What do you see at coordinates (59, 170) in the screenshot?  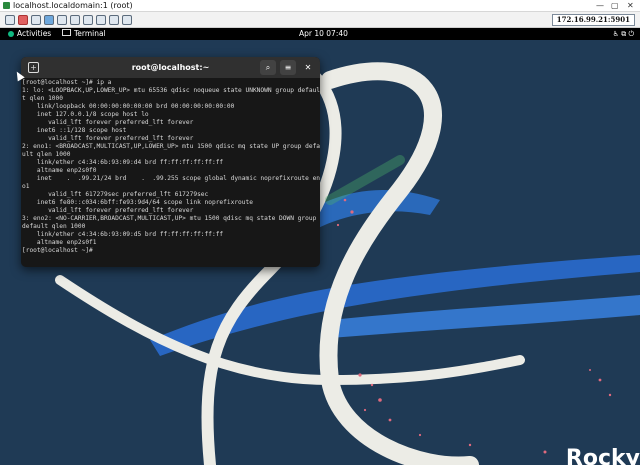 I see `terminal-line: altname enp2s0f0` at bounding box center [59, 170].